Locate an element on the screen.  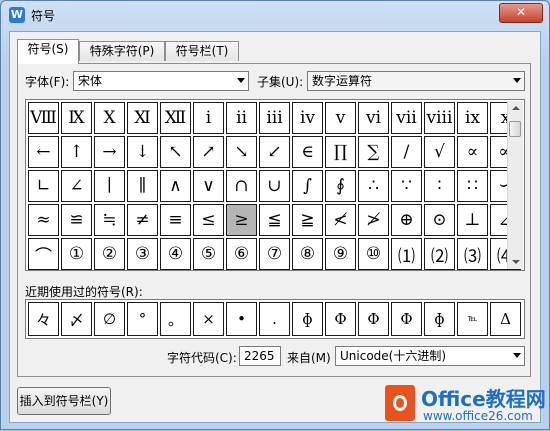
insert-to-symbol-bar-button: 插入到符号栏(Y) is located at coordinates (64, 401).